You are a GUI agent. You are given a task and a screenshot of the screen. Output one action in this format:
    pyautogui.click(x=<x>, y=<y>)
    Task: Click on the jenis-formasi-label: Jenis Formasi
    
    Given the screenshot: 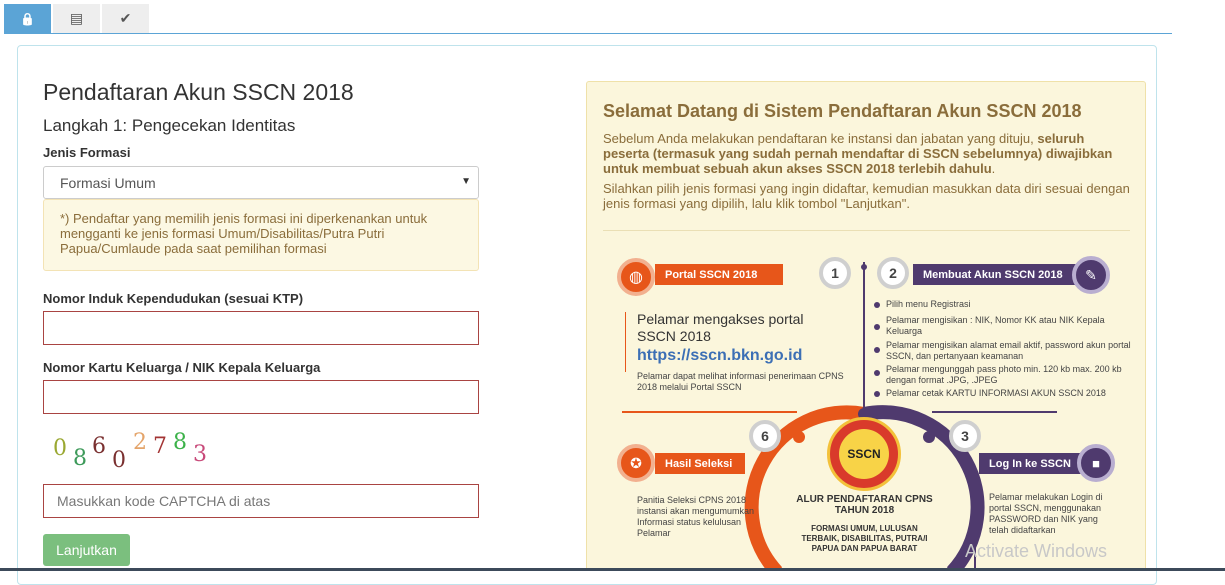 What is the action you would take?
    pyautogui.click(x=87, y=152)
    